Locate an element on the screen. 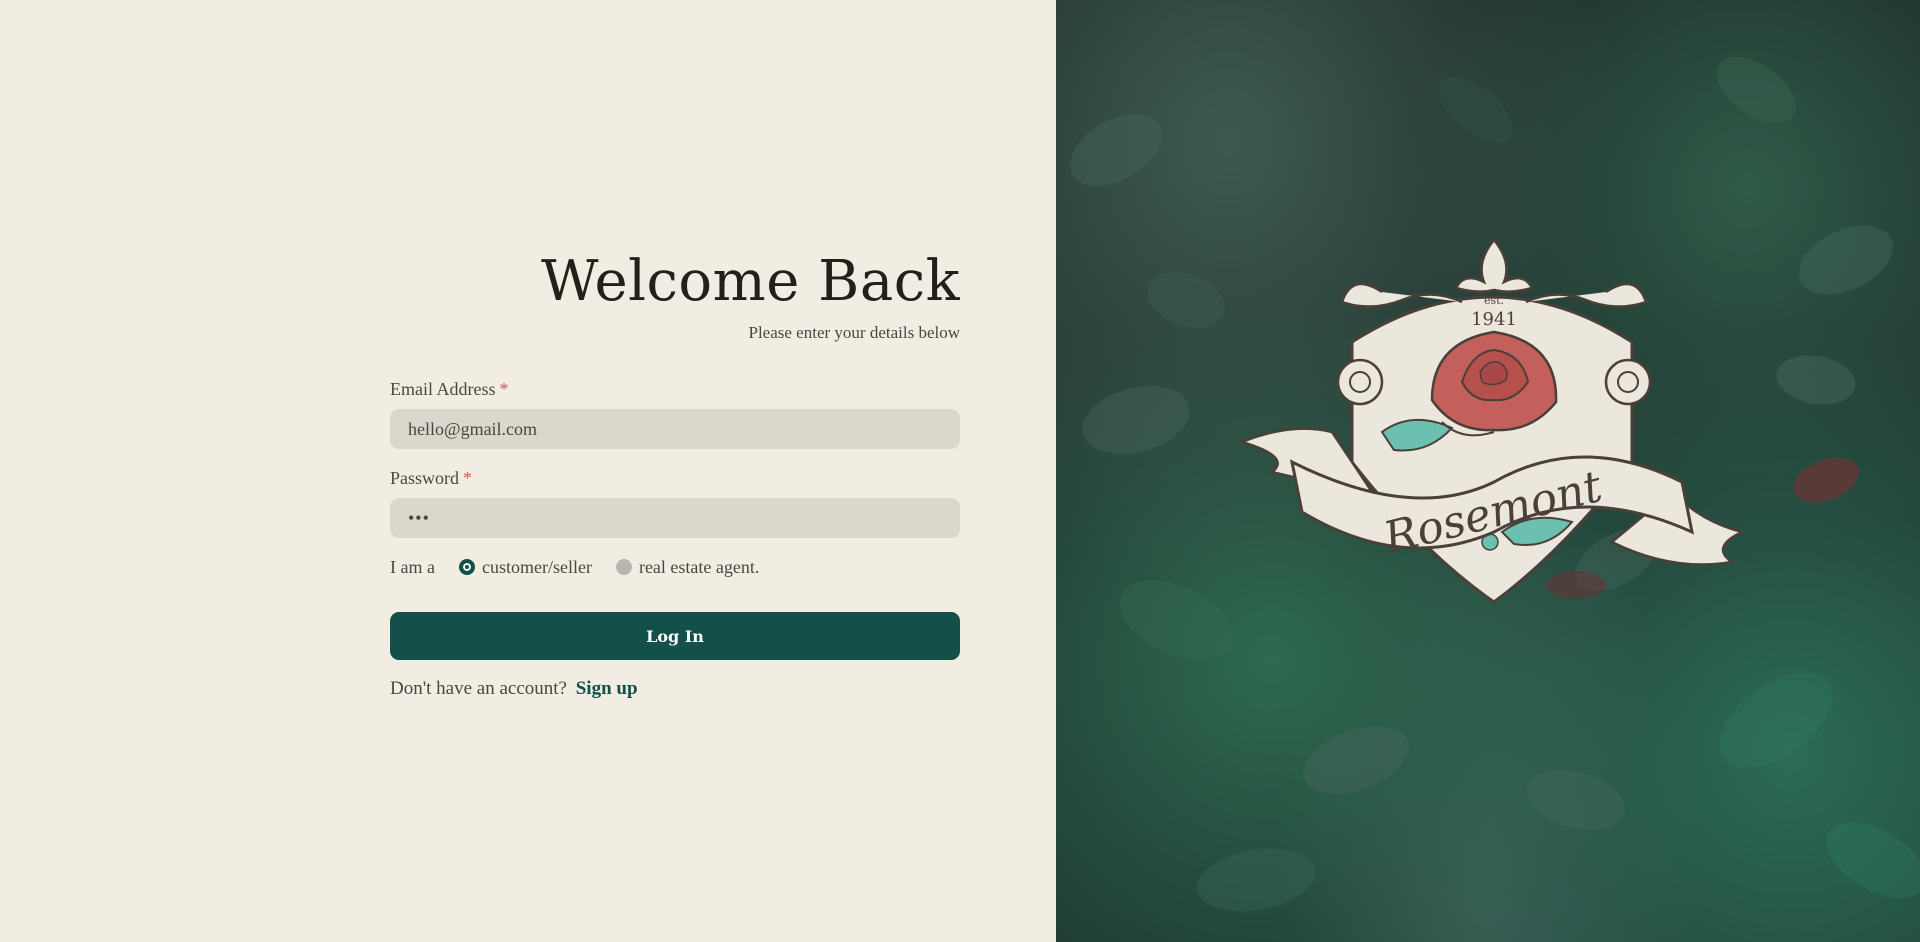 The height and width of the screenshot is (942, 1920). page-subtitle: Please enter your details below is located at coordinates (854, 332).